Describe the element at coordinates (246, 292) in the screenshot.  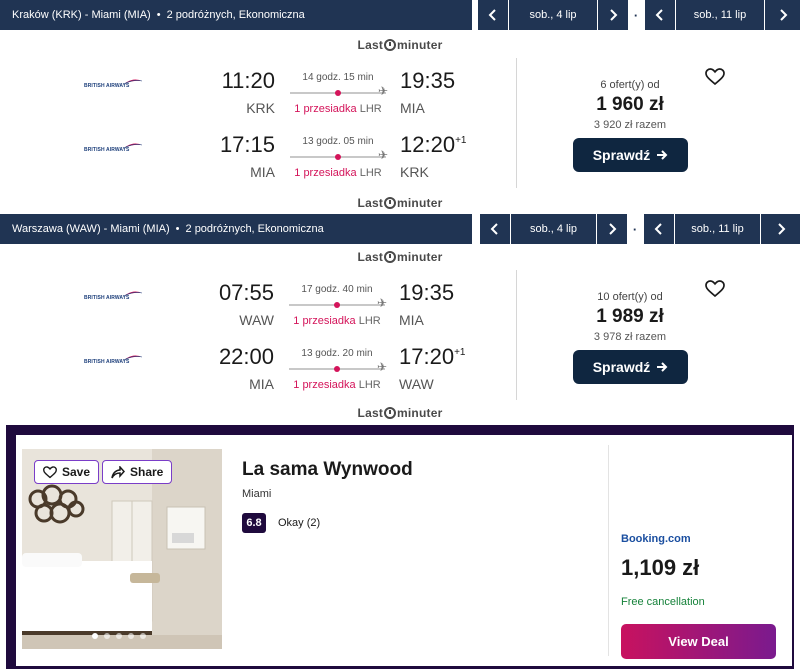
I see `departure-time: 07:55` at that location.